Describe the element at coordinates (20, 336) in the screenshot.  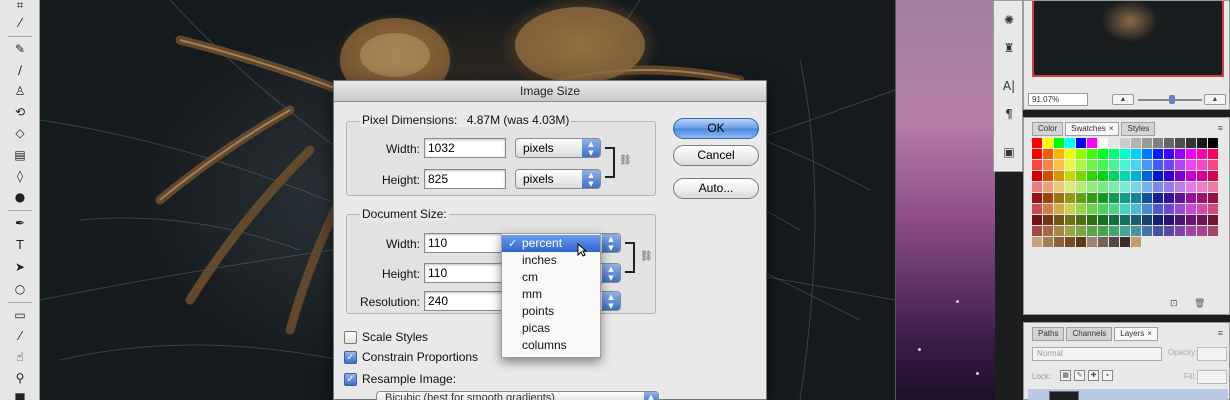
I see `eyedropper-2-icon: ⁄` at that location.